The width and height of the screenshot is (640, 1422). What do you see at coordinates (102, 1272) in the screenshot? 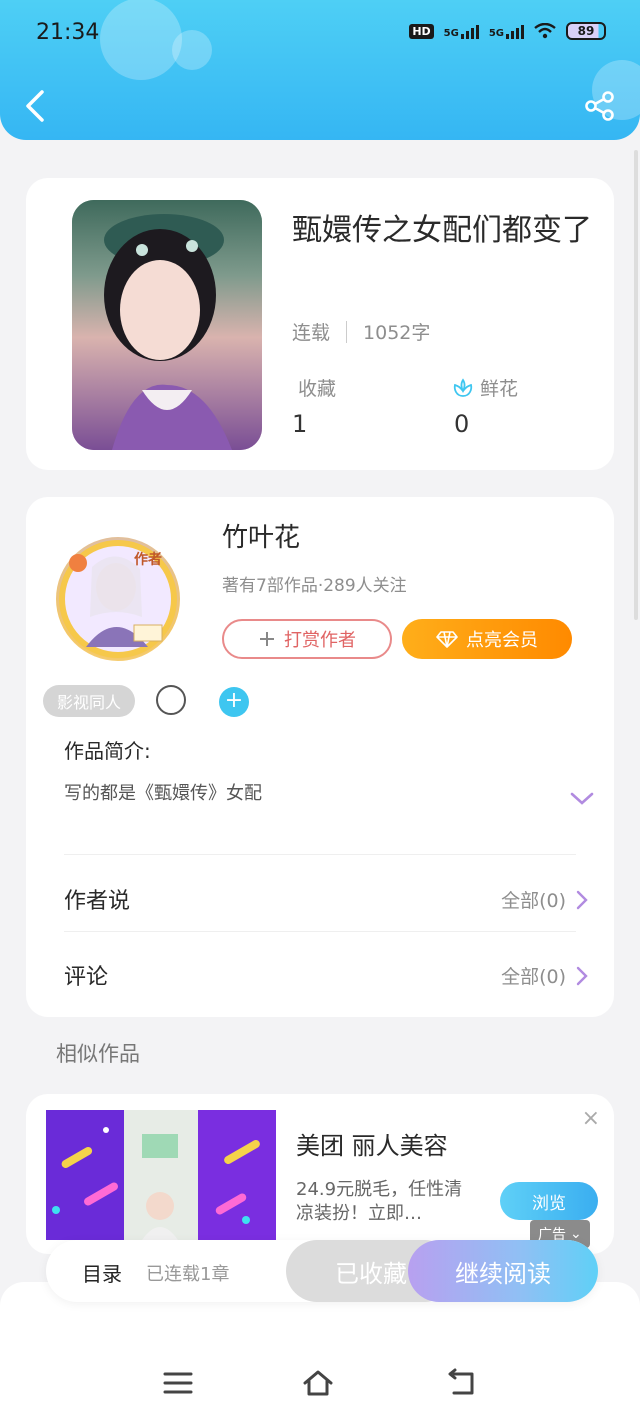
I see `toc-button: 目录` at bounding box center [102, 1272].